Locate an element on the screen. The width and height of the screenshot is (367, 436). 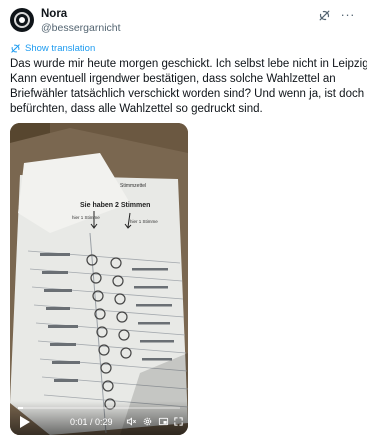
ballot-headline: Sie haben 2 Stimmen is located at coordinates (115, 205).